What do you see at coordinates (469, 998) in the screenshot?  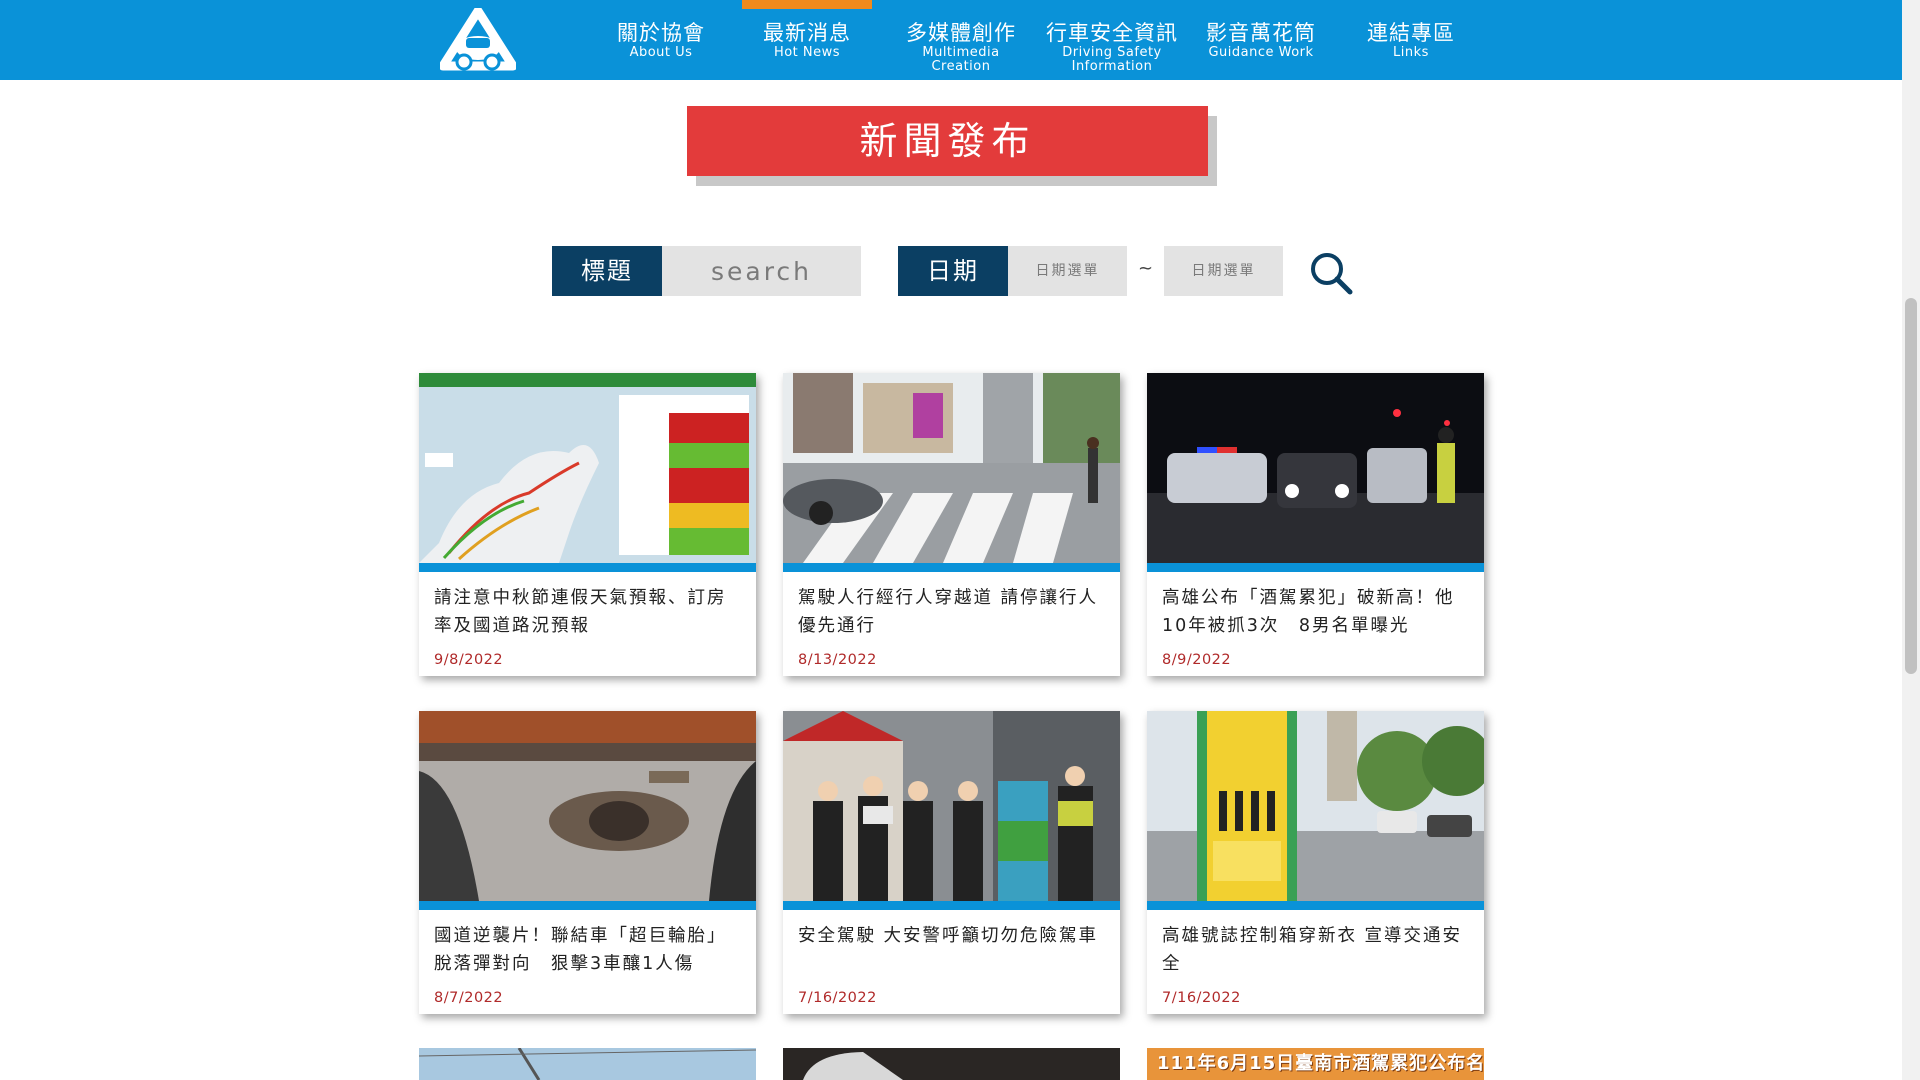 I see `news-date: 8/7/2022` at bounding box center [469, 998].